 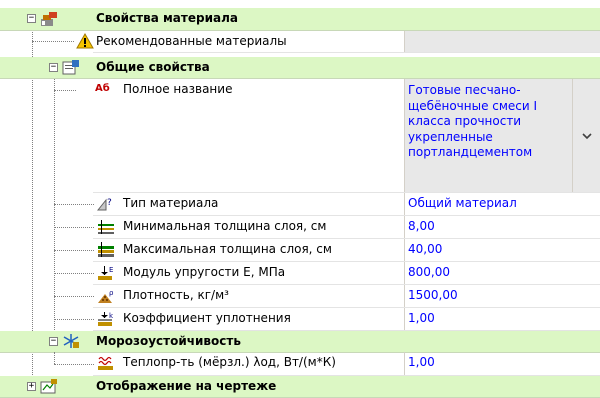 I want to click on drawing-icon, so click(x=48, y=386).